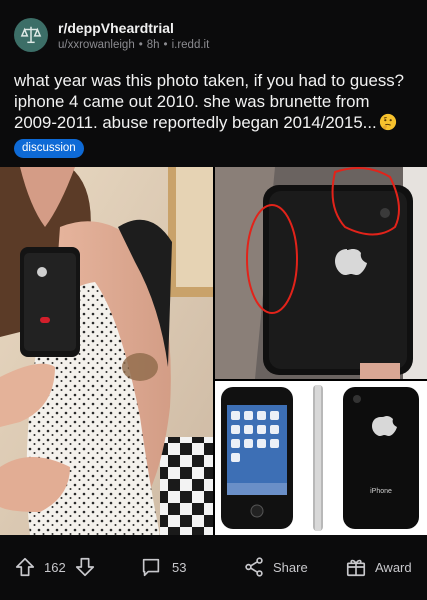 Image resolution: width=427 pixels, height=600 pixels. Describe the element at coordinates (153, 45) in the screenshot. I see `post-age: 8h` at that location.